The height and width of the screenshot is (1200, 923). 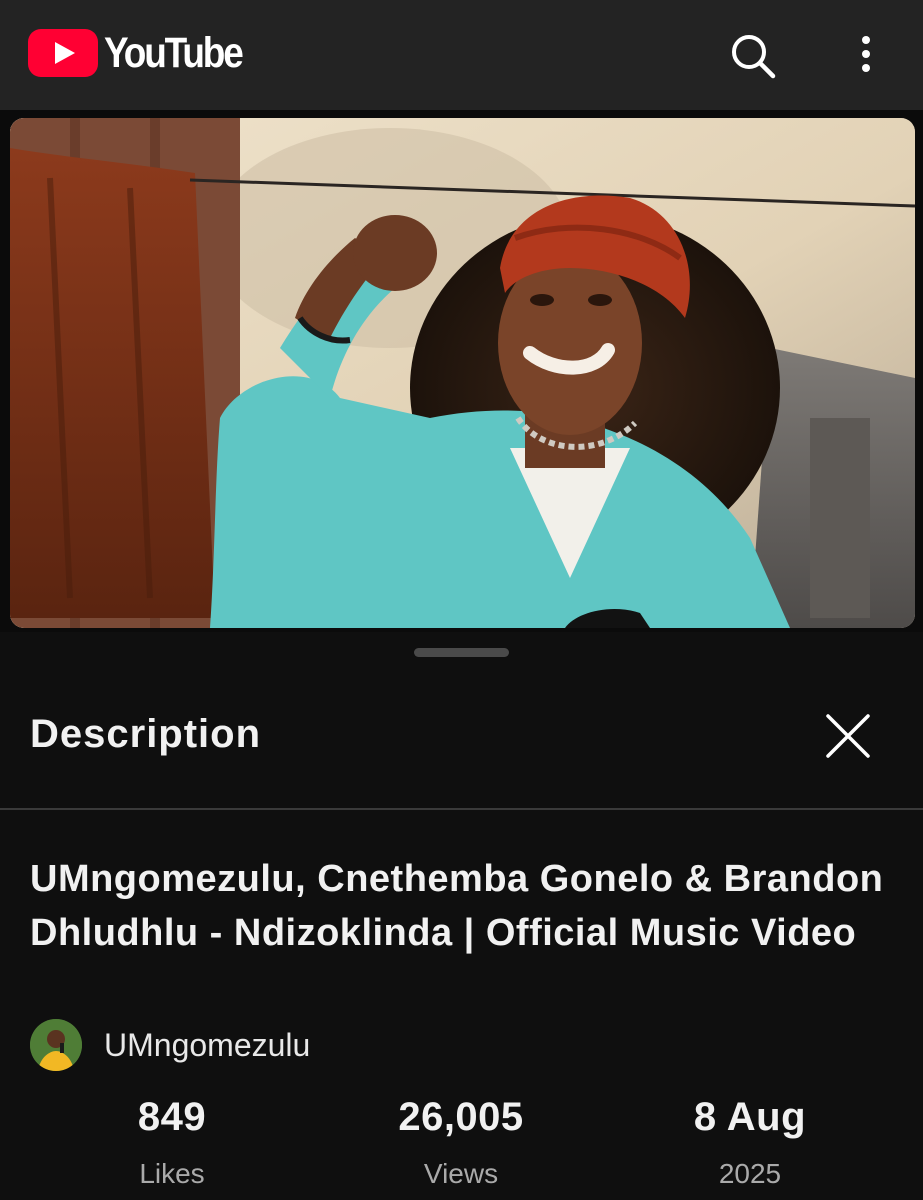 What do you see at coordinates (461, 1117) in the screenshot?
I see `views-count: 26,005` at bounding box center [461, 1117].